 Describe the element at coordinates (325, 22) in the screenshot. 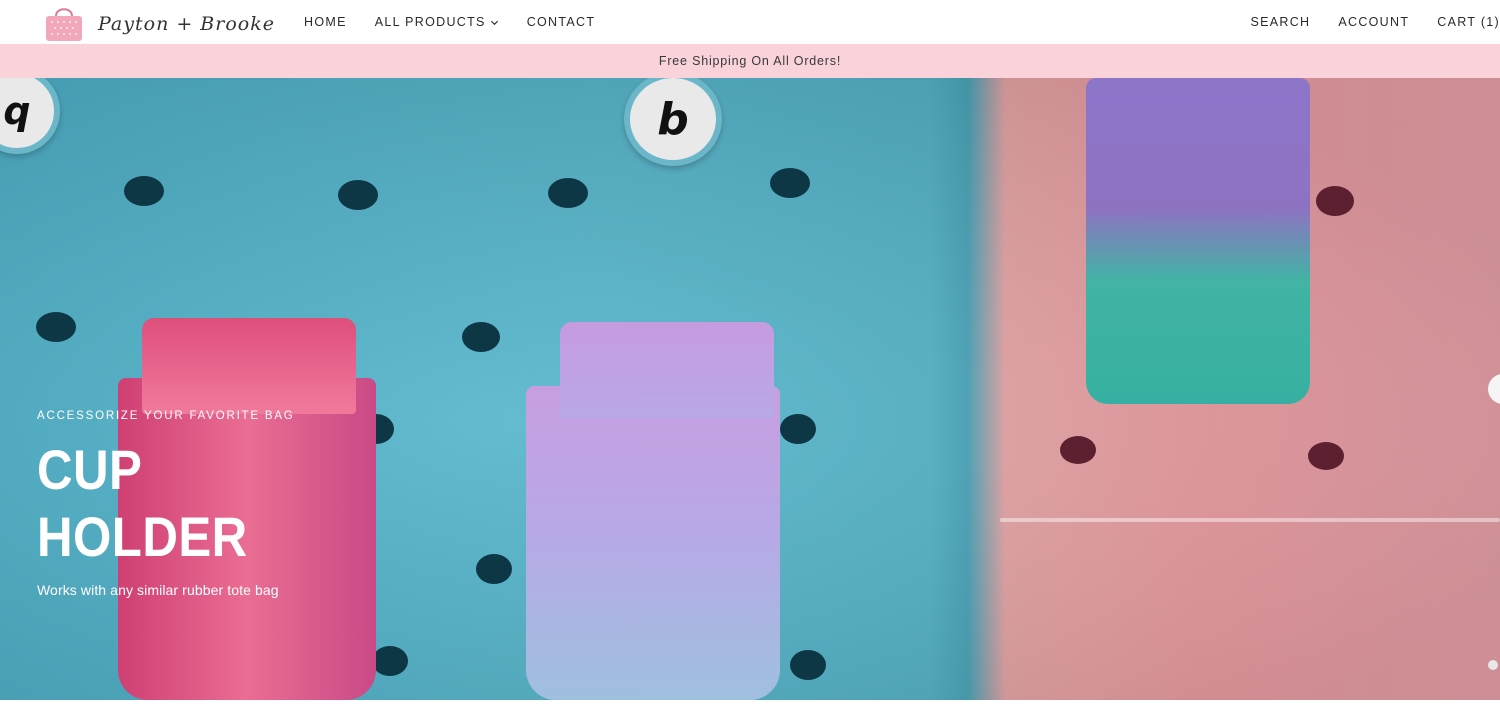

I see `nav-home: HOME` at that location.